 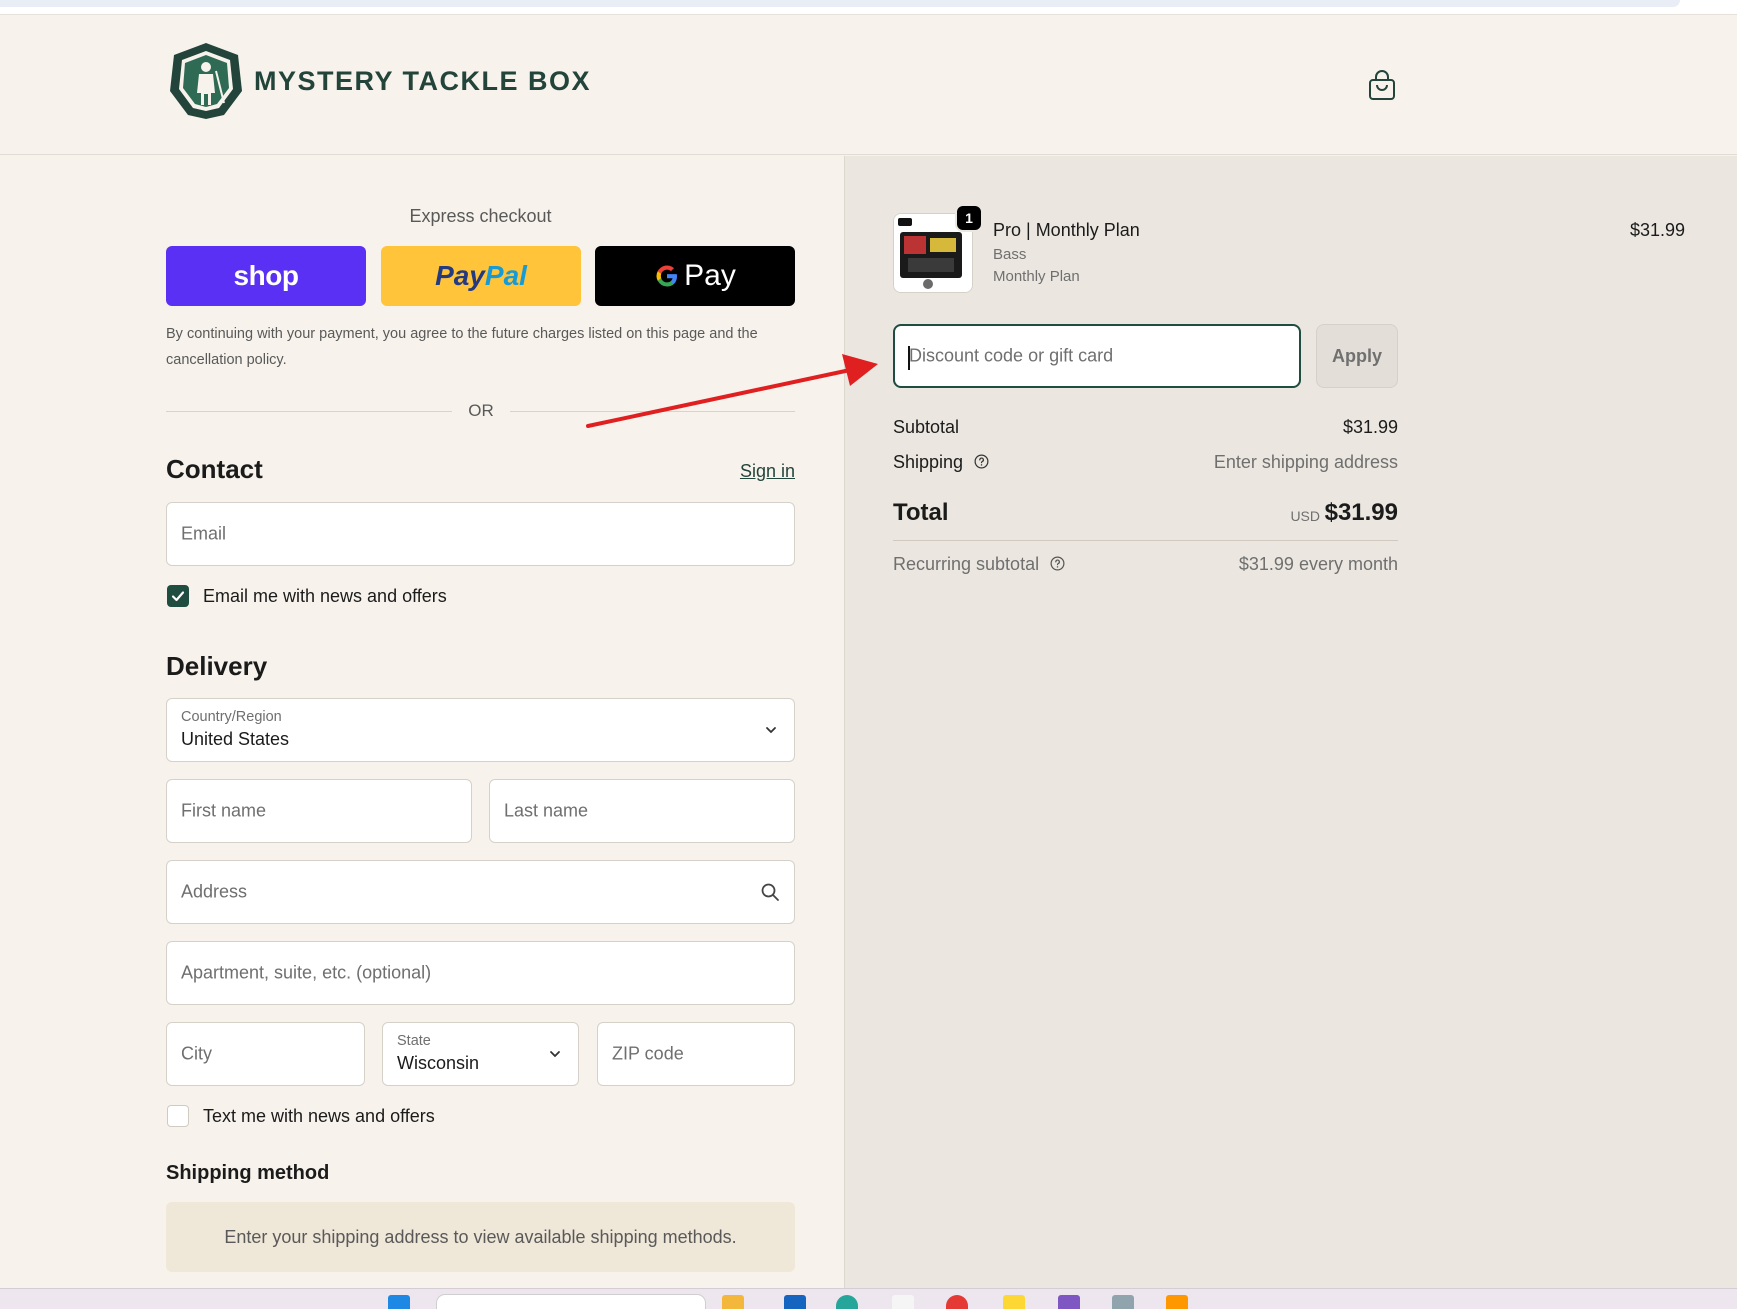 I want to click on product-name: Pro | Monthly Plan, so click(x=1066, y=230).